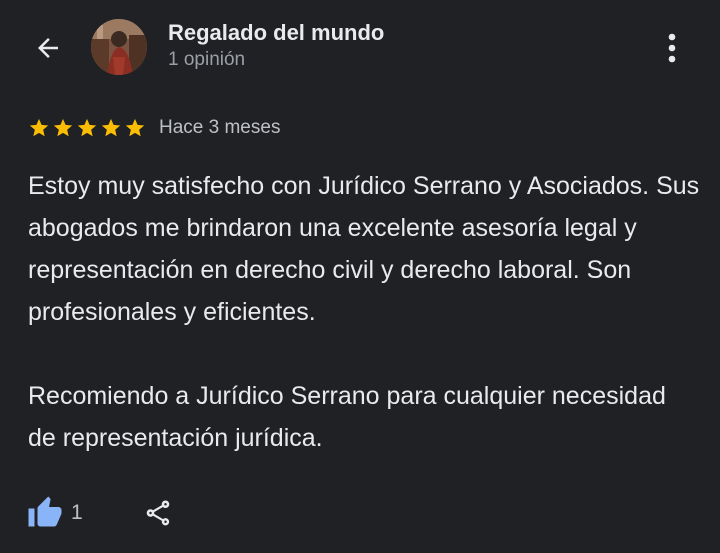 Image resolution: width=720 pixels, height=553 pixels. Describe the element at coordinates (220, 127) in the screenshot. I see `review-date: Hace 3 meses` at that location.